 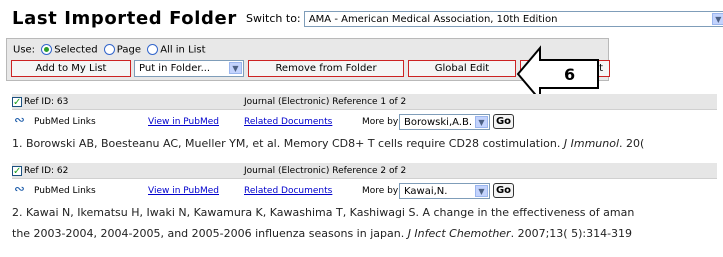 I want to click on radio-page-label: Page, so click(x=129, y=50).